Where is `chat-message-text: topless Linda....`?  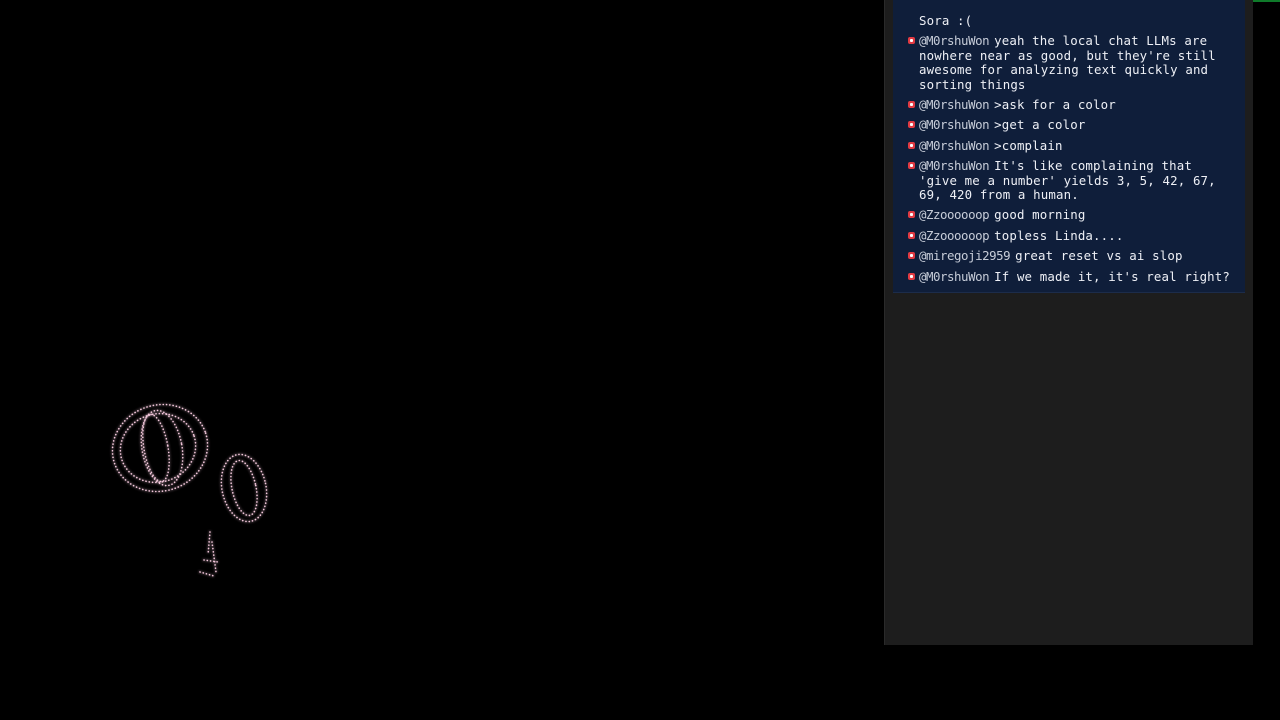
chat-message-text: topless Linda.... is located at coordinates (1059, 235).